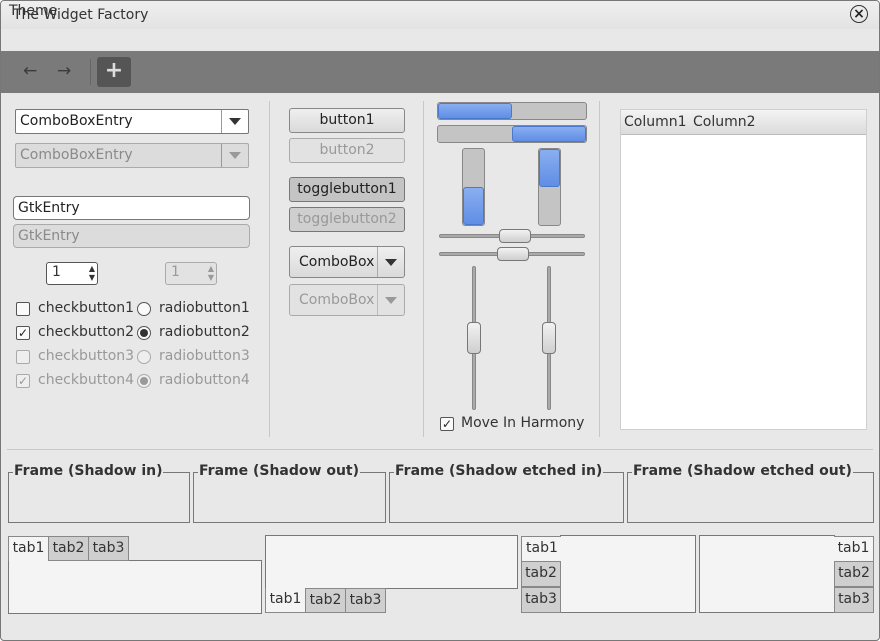  I want to click on frame-shadow-out, so click(289, 497).